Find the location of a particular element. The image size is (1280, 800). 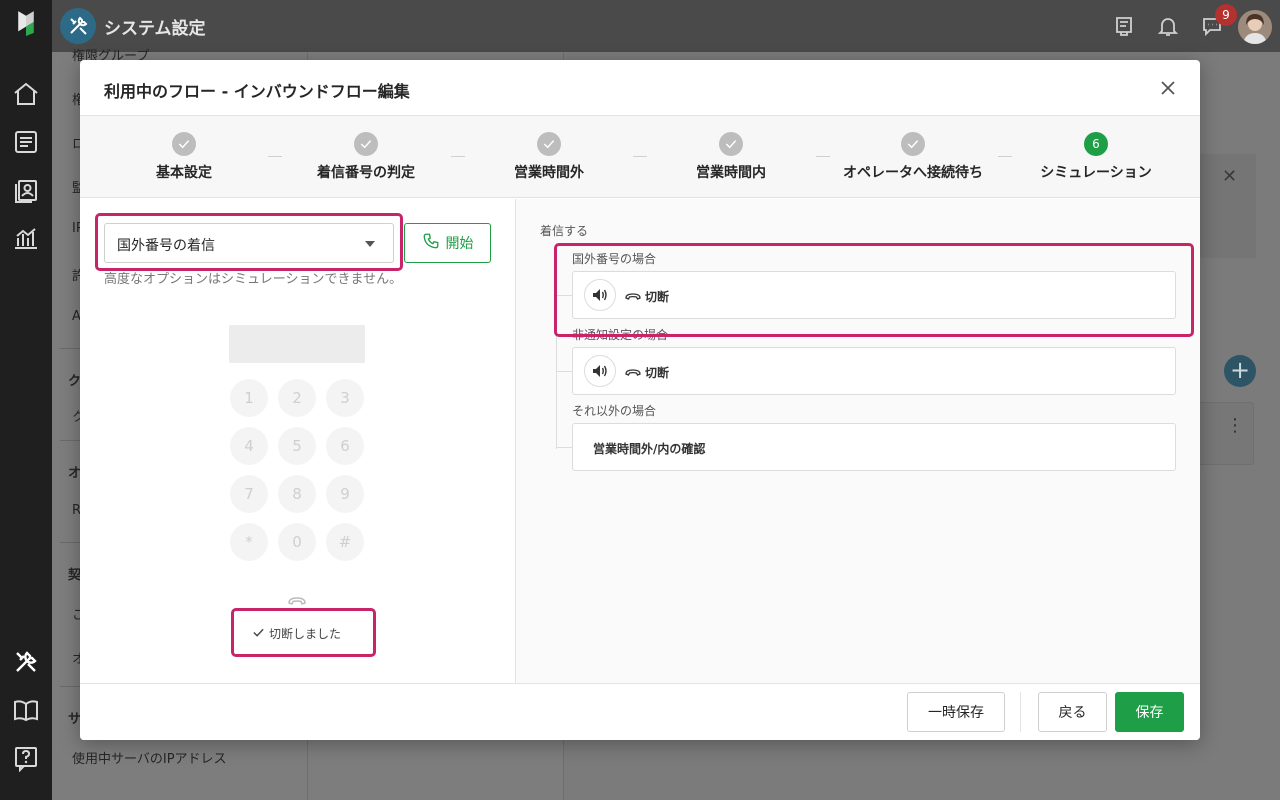

keypad-key: 5 is located at coordinates (297, 446).